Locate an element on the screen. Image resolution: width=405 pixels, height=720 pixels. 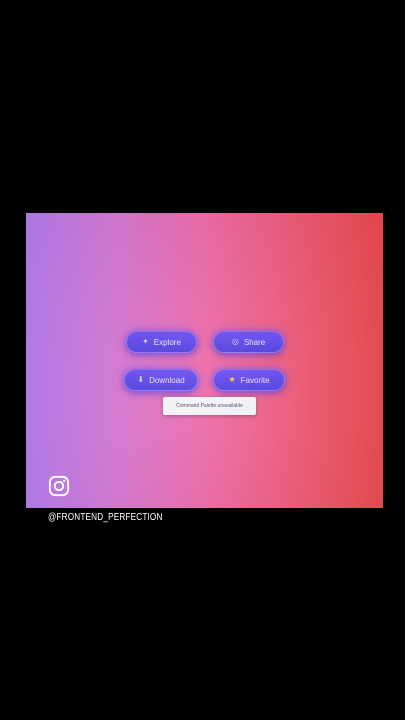
toast-text: Command Palette unavailable is located at coordinates (209, 406).